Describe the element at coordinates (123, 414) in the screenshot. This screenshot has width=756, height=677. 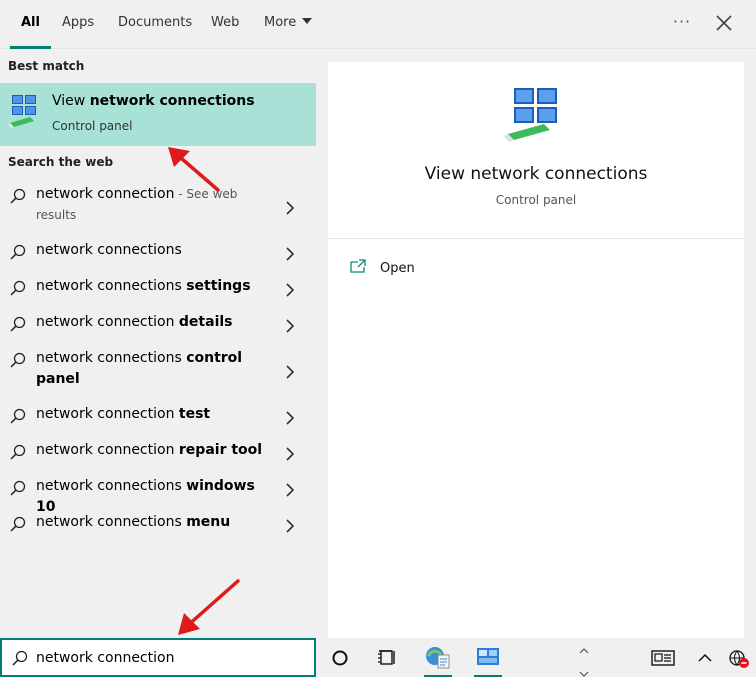
I see `web-result-text: network connection test` at that location.